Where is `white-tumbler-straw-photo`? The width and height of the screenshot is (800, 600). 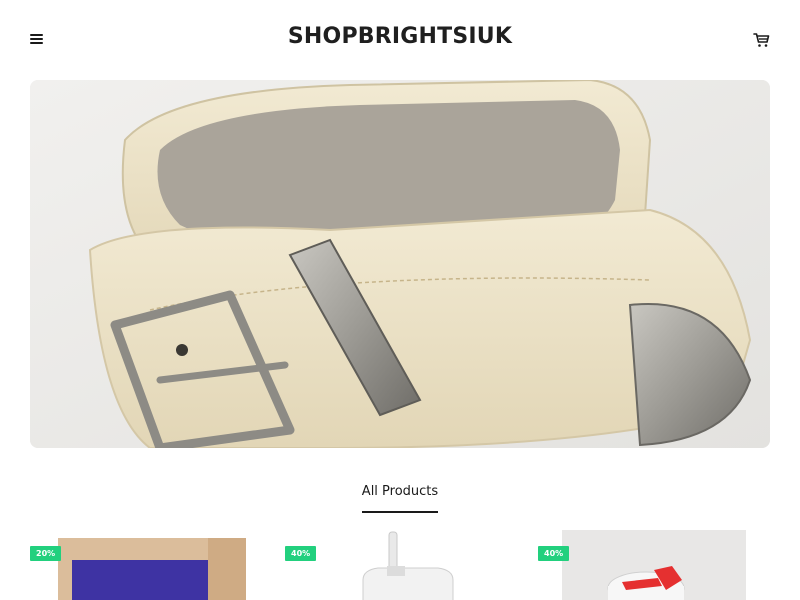
white-tumbler-straw-photo is located at coordinates (408, 565).